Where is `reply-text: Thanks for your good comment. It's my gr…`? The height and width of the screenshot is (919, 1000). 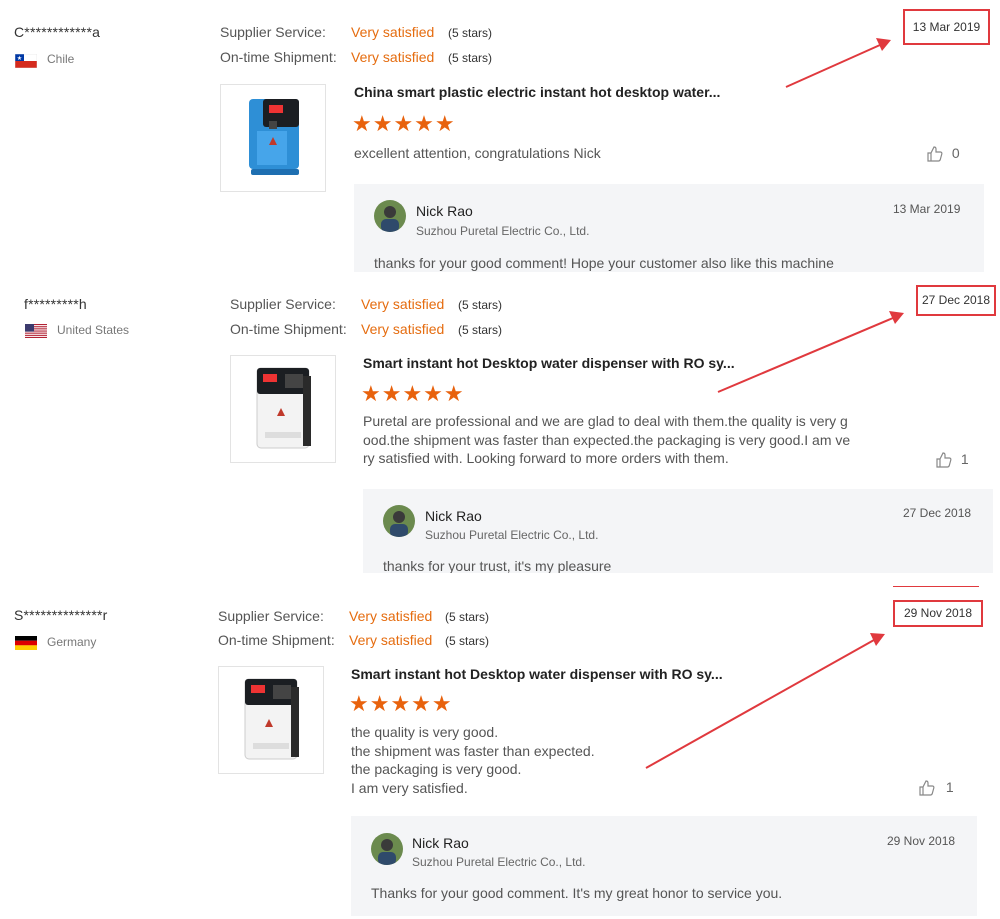
reply-text: Thanks for your good comment. It's my gr… is located at coordinates (577, 893).